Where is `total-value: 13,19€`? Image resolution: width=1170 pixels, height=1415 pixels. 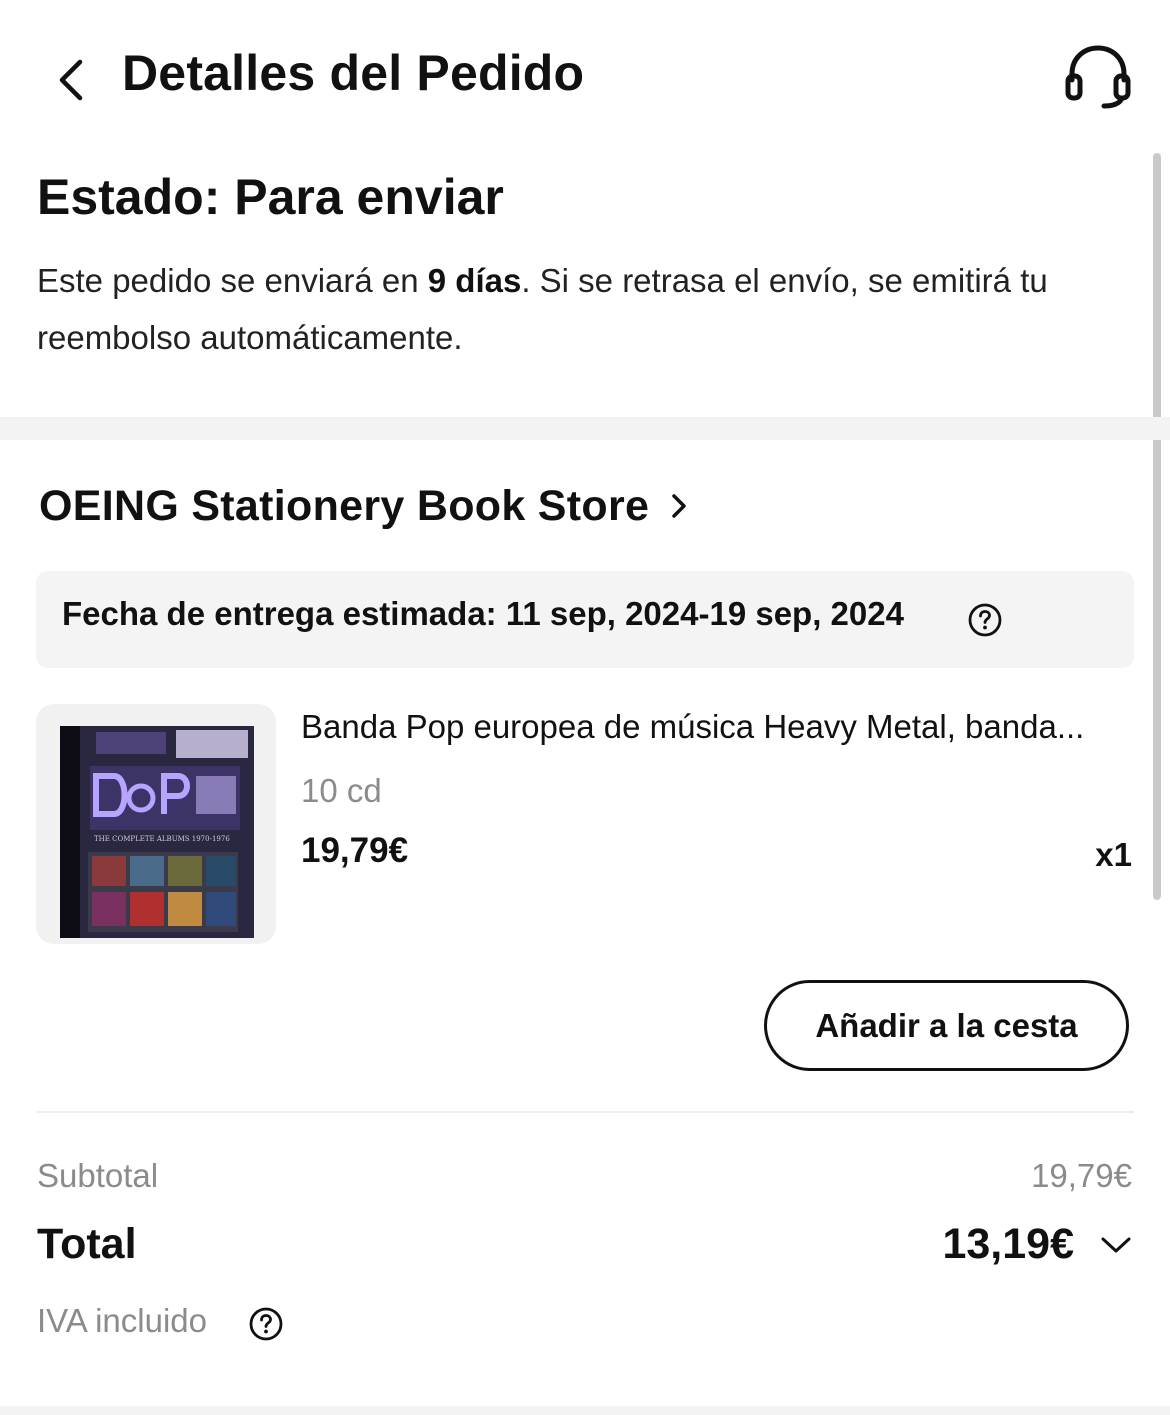 total-value: 13,19€ is located at coordinates (1008, 1244).